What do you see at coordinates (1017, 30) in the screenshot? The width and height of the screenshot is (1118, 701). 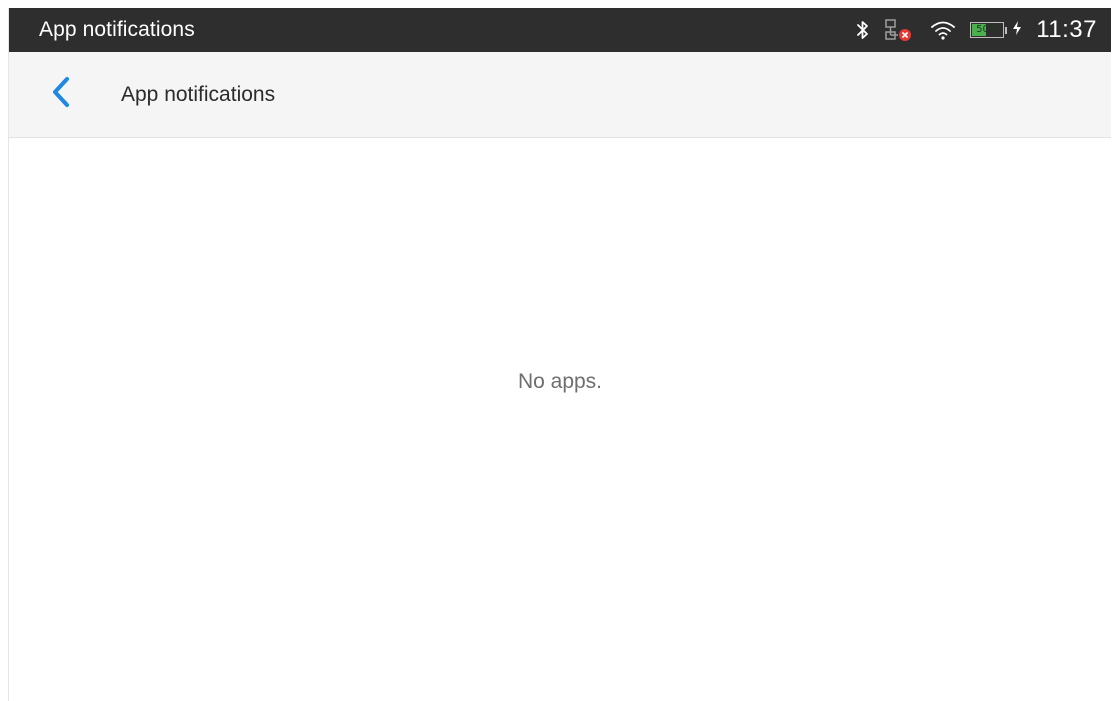 I see `charging-bolt-icon` at bounding box center [1017, 30].